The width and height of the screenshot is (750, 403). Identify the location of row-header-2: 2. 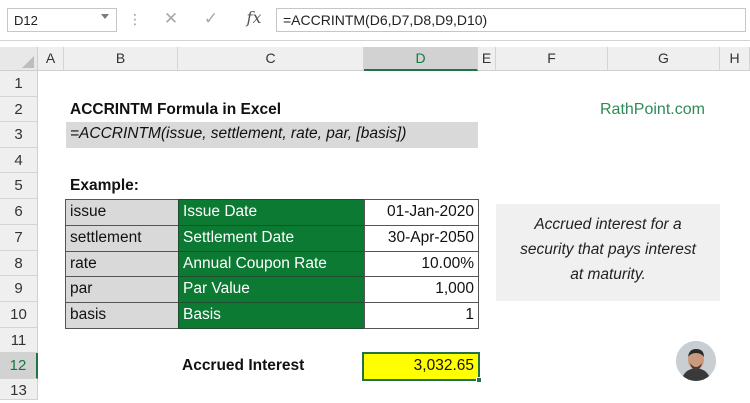
(19, 109).